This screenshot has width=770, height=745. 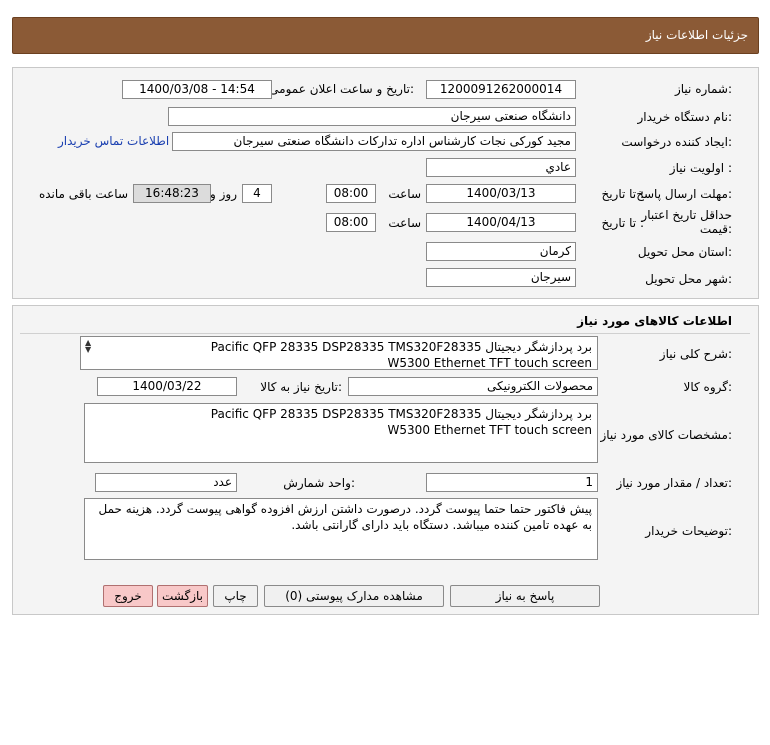 I want to click on announce-field: 1400/03/08 - 14:54, so click(x=197, y=89).